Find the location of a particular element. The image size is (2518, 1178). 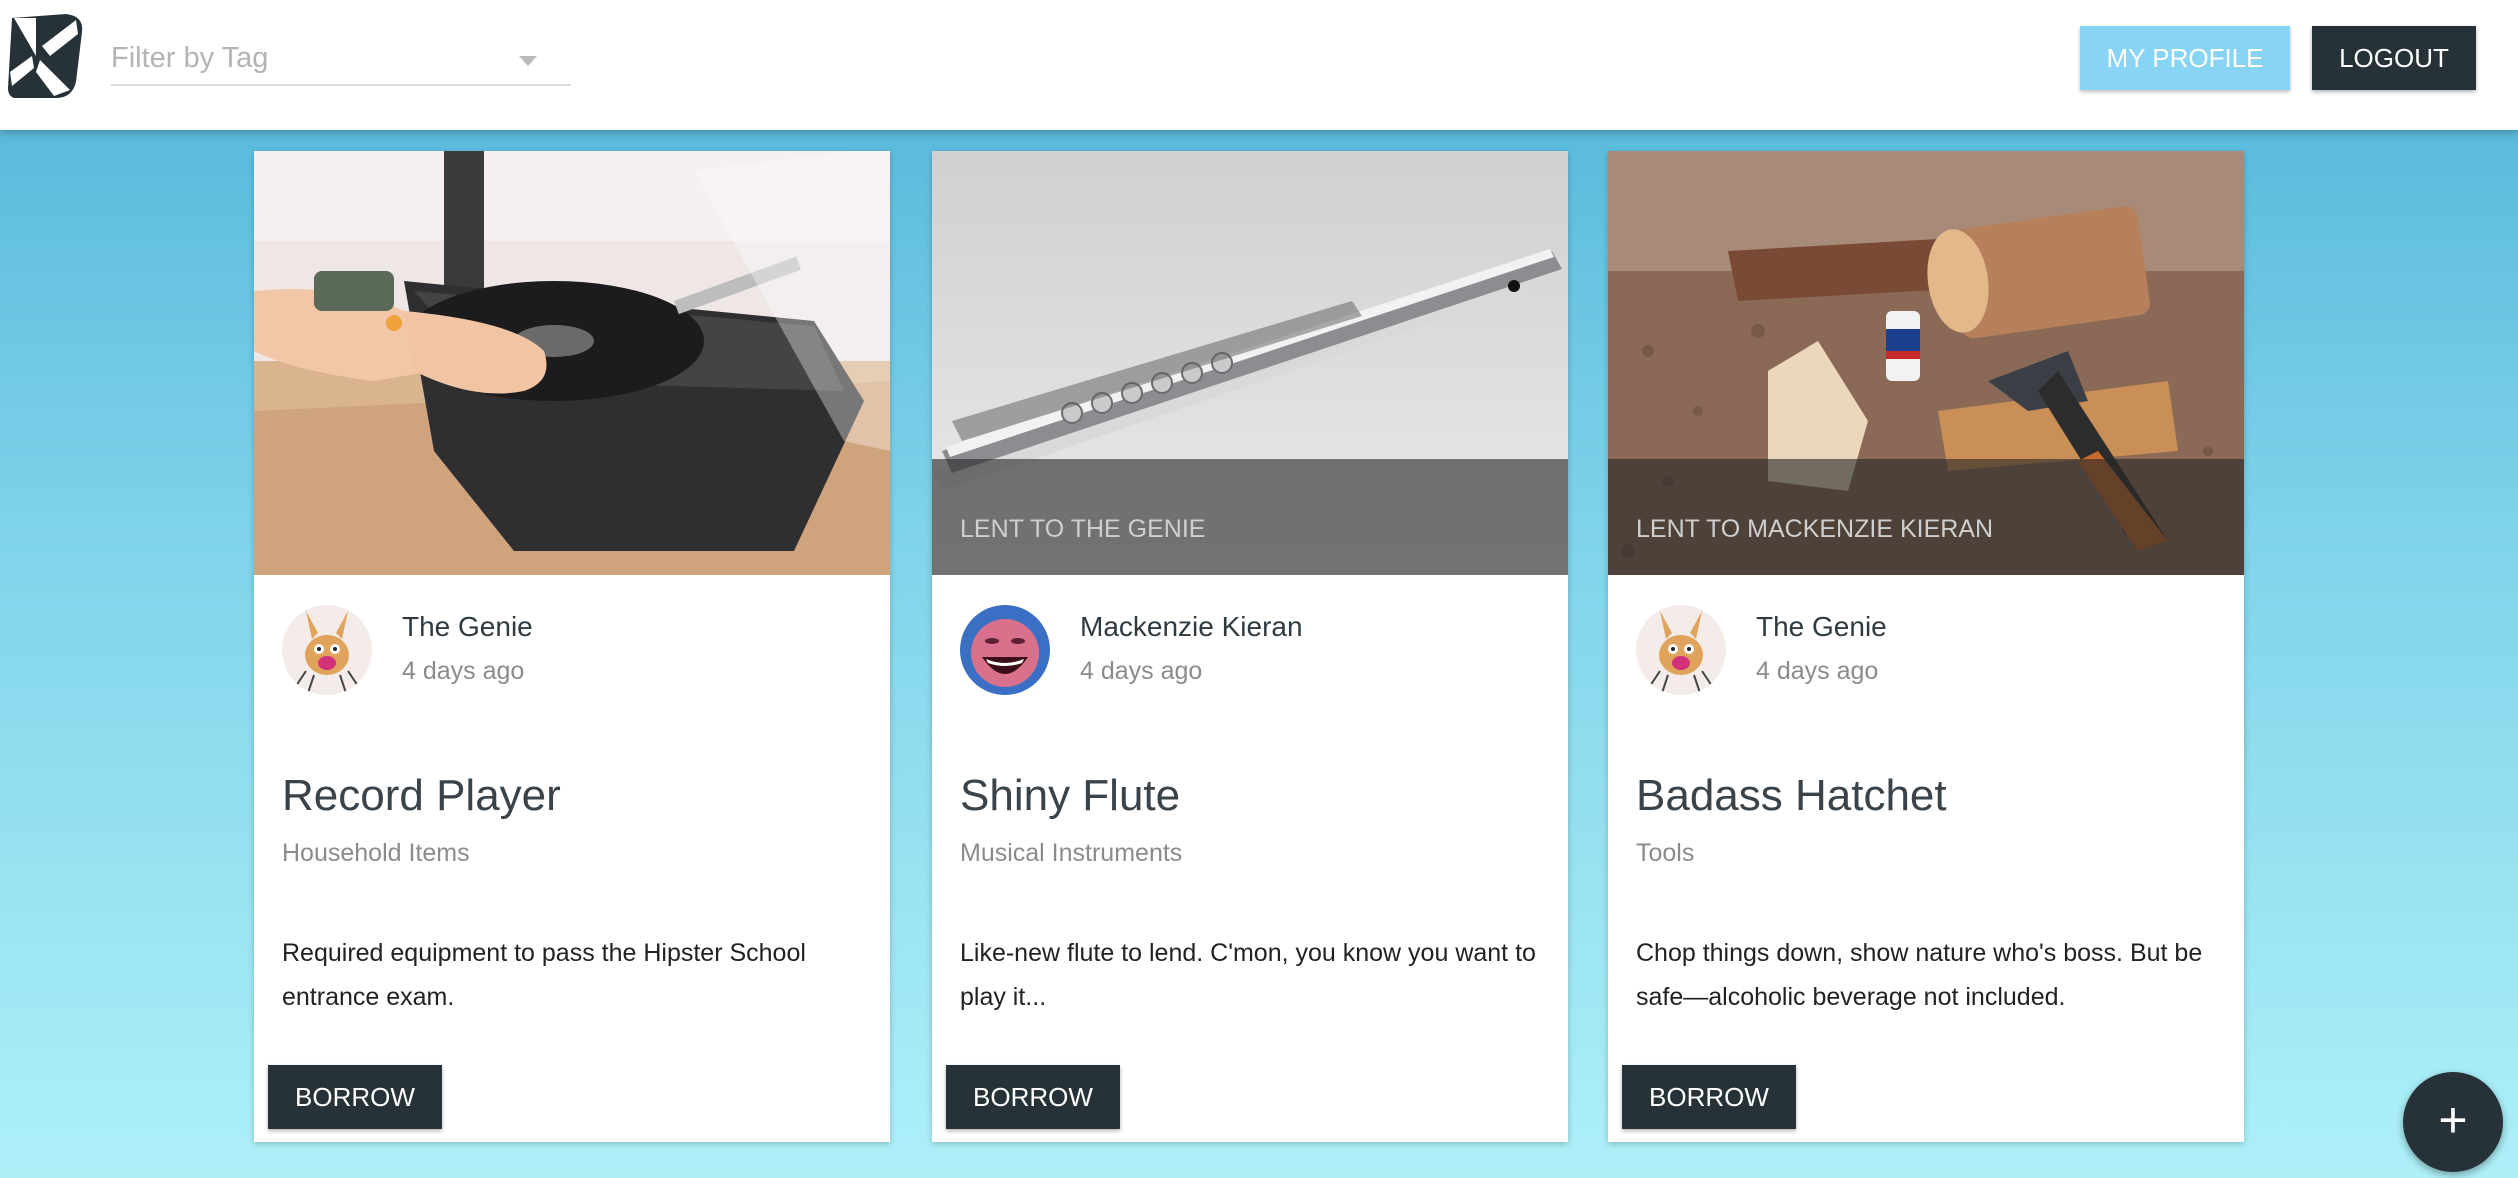

lent-status-overlay: LENT TO THE GENIE is located at coordinates (1250, 517).